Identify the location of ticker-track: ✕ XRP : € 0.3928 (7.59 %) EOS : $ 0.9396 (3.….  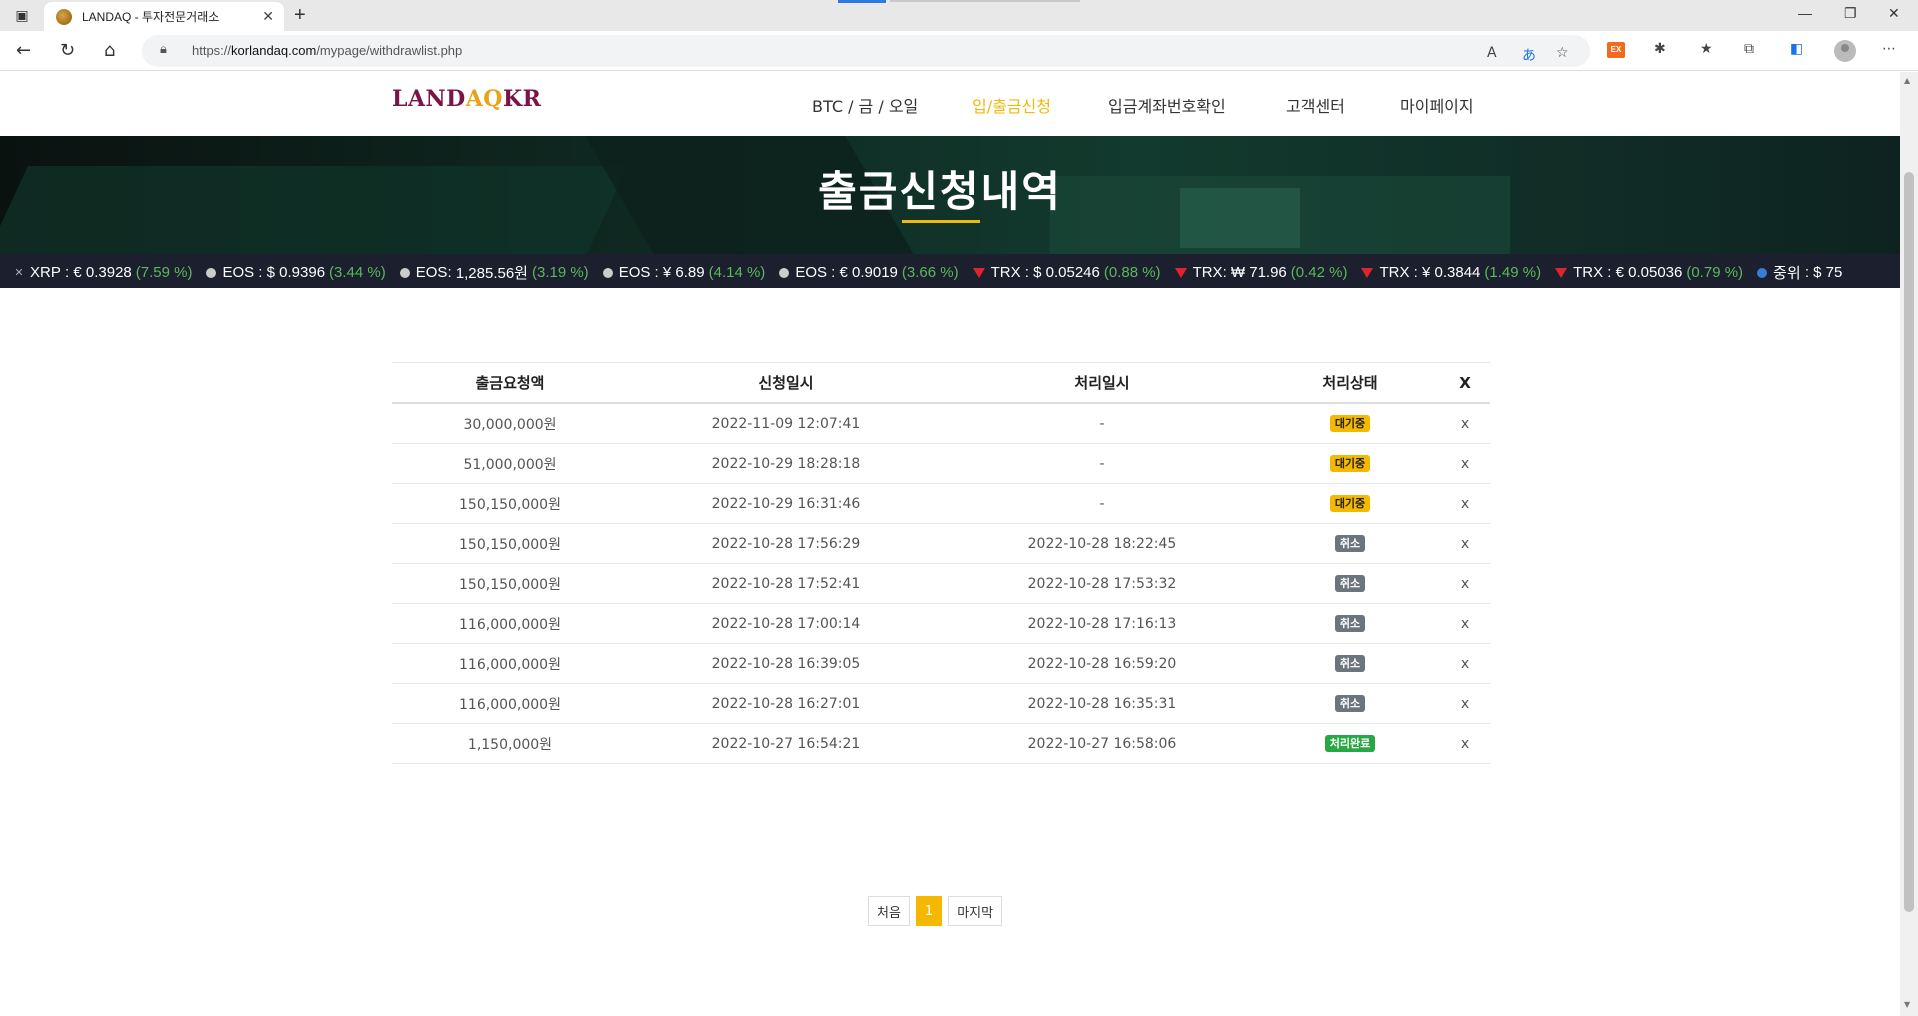
(935, 272).